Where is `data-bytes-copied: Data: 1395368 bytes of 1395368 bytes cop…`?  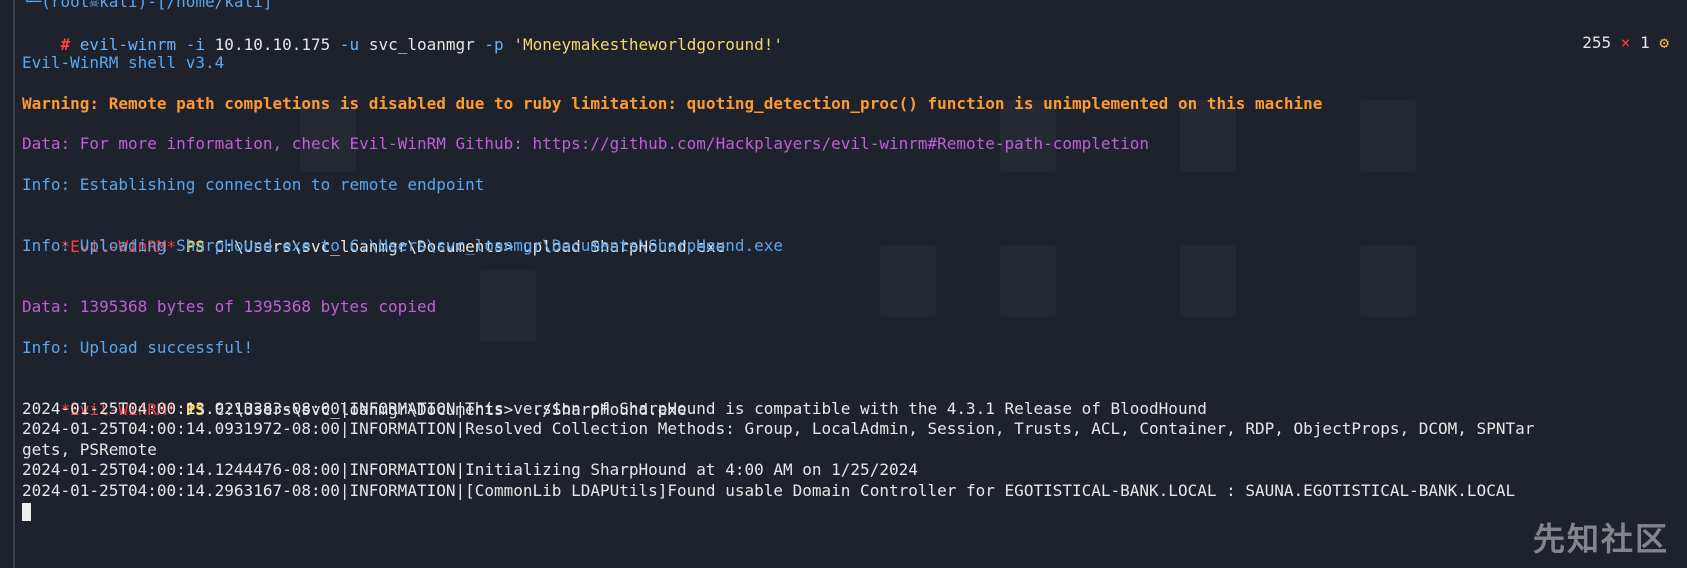 data-bytes-copied: Data: 1395368 bytes of 1395368 bytes cop… is located at coordinates (229, 306).